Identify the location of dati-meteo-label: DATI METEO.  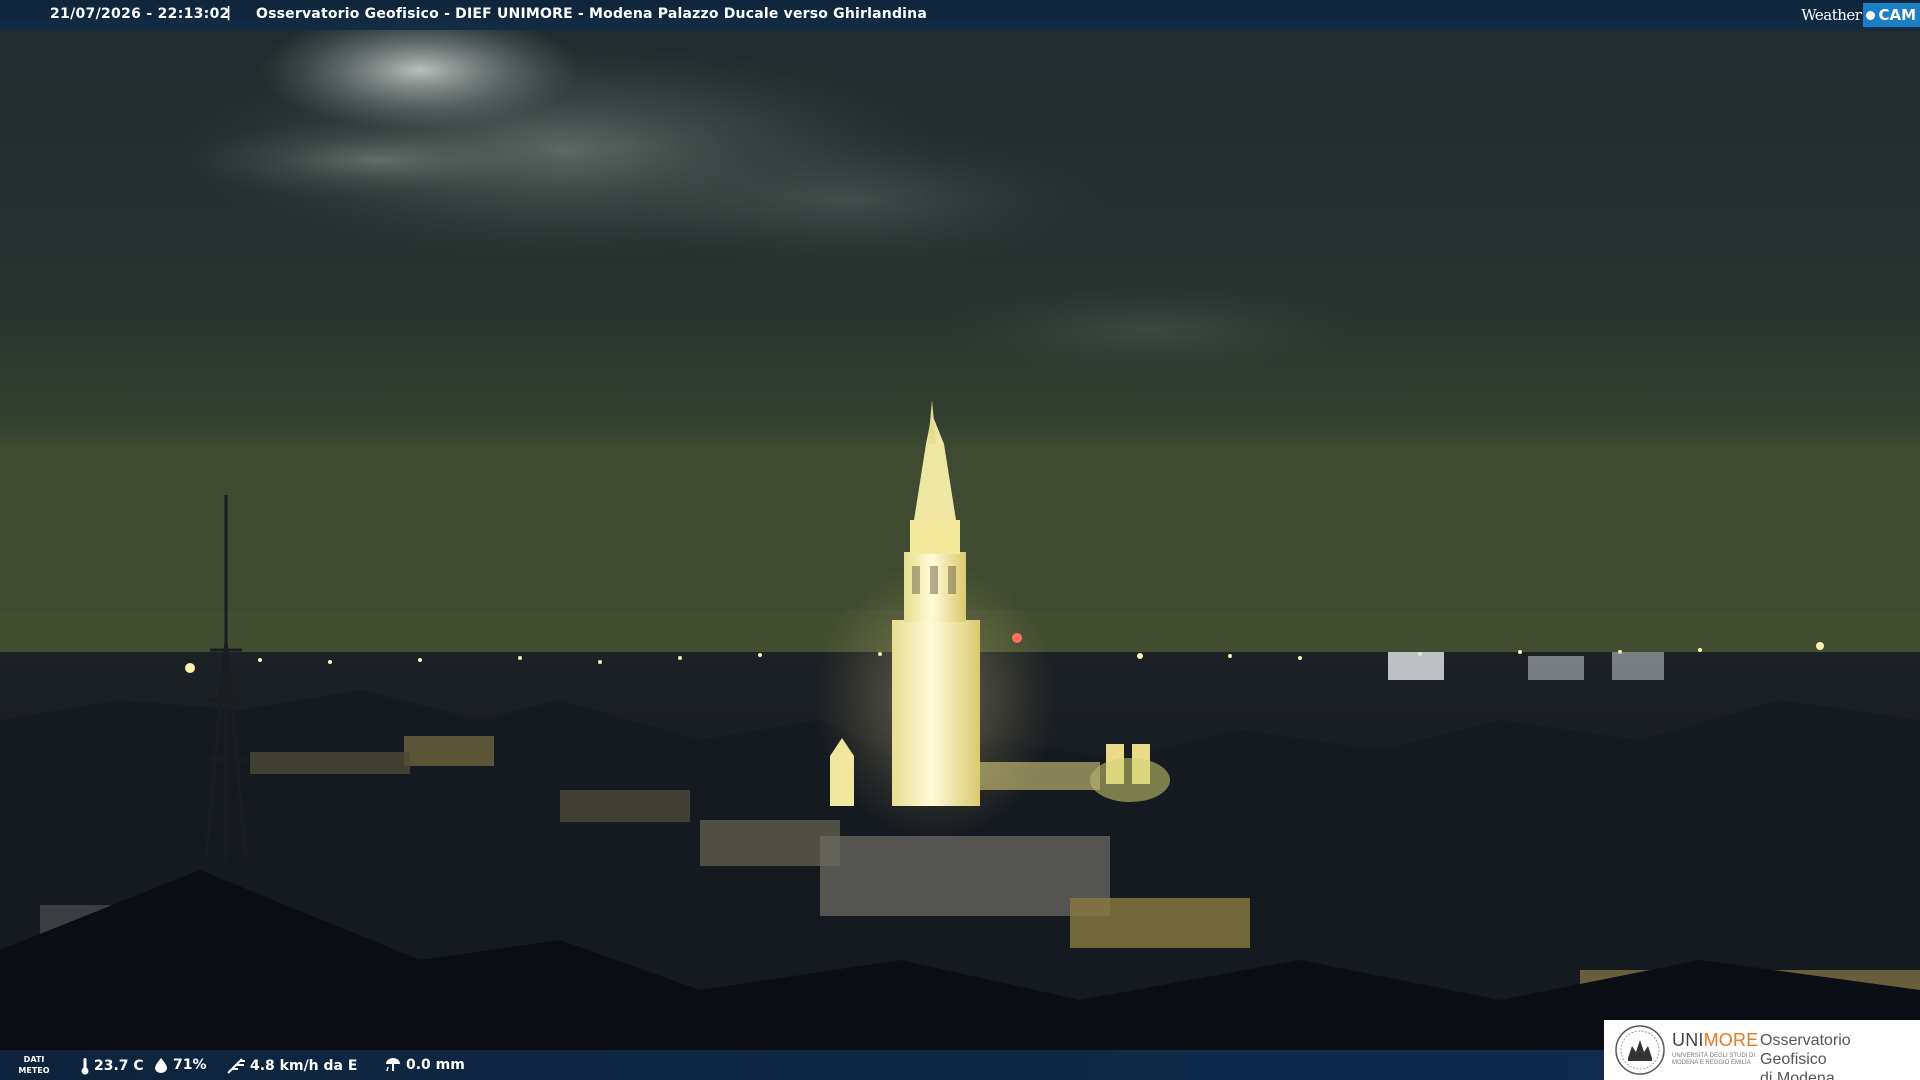
(34, 1065).